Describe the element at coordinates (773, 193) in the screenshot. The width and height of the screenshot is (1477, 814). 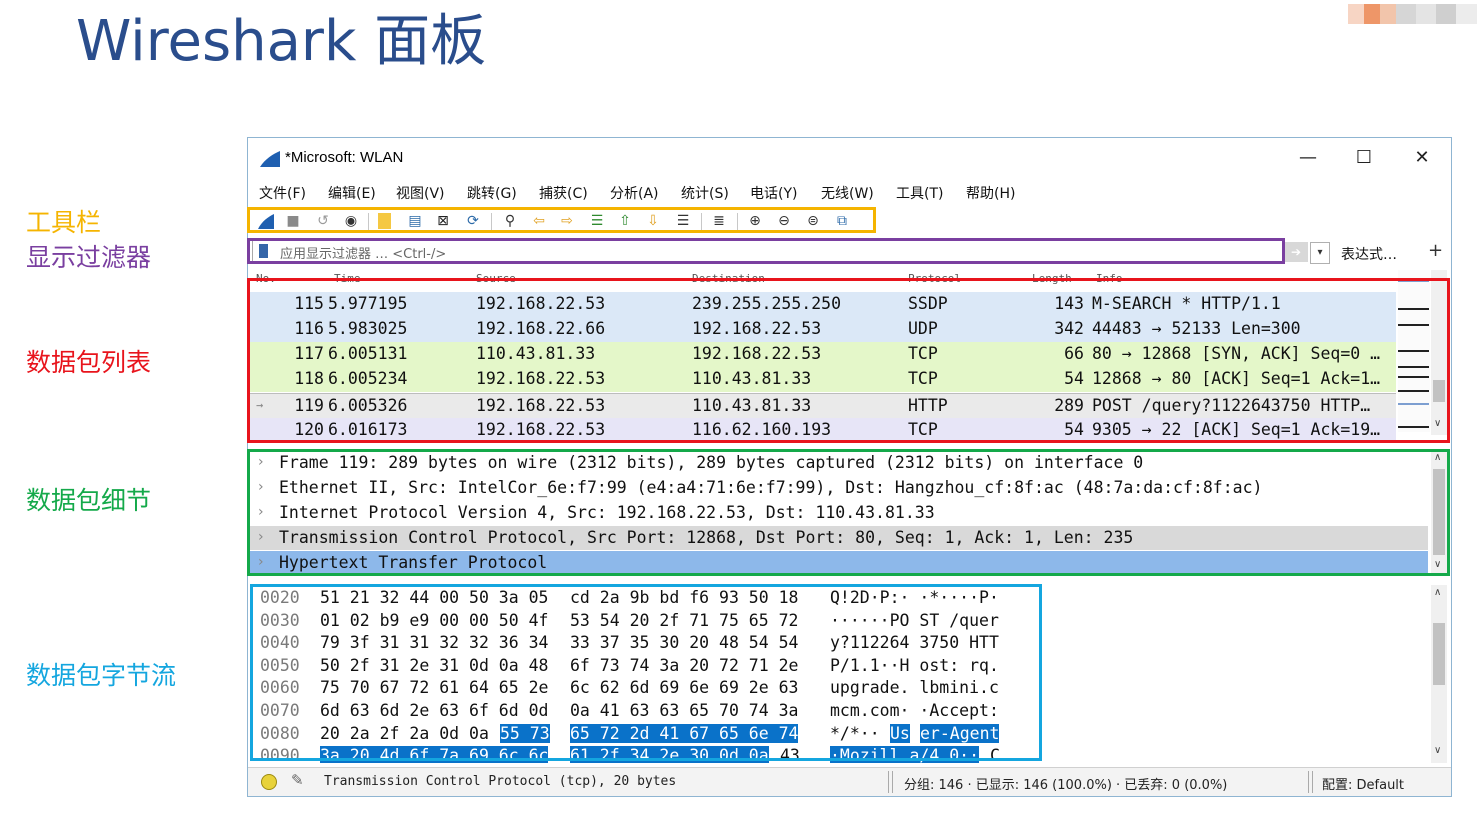
I see `menu-telephony: 电话(Y)` at that location.